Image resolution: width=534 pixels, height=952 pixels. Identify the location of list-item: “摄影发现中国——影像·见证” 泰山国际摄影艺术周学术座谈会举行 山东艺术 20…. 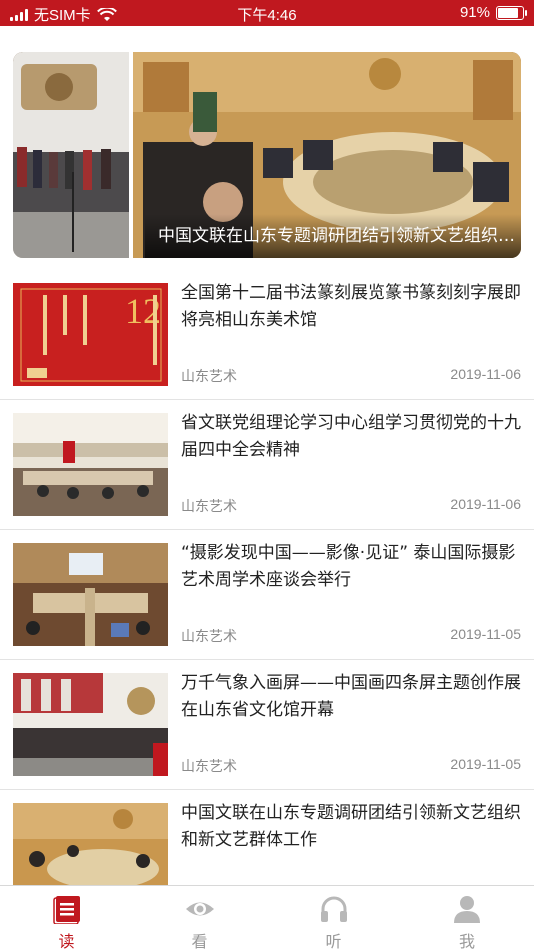
(267, 595).